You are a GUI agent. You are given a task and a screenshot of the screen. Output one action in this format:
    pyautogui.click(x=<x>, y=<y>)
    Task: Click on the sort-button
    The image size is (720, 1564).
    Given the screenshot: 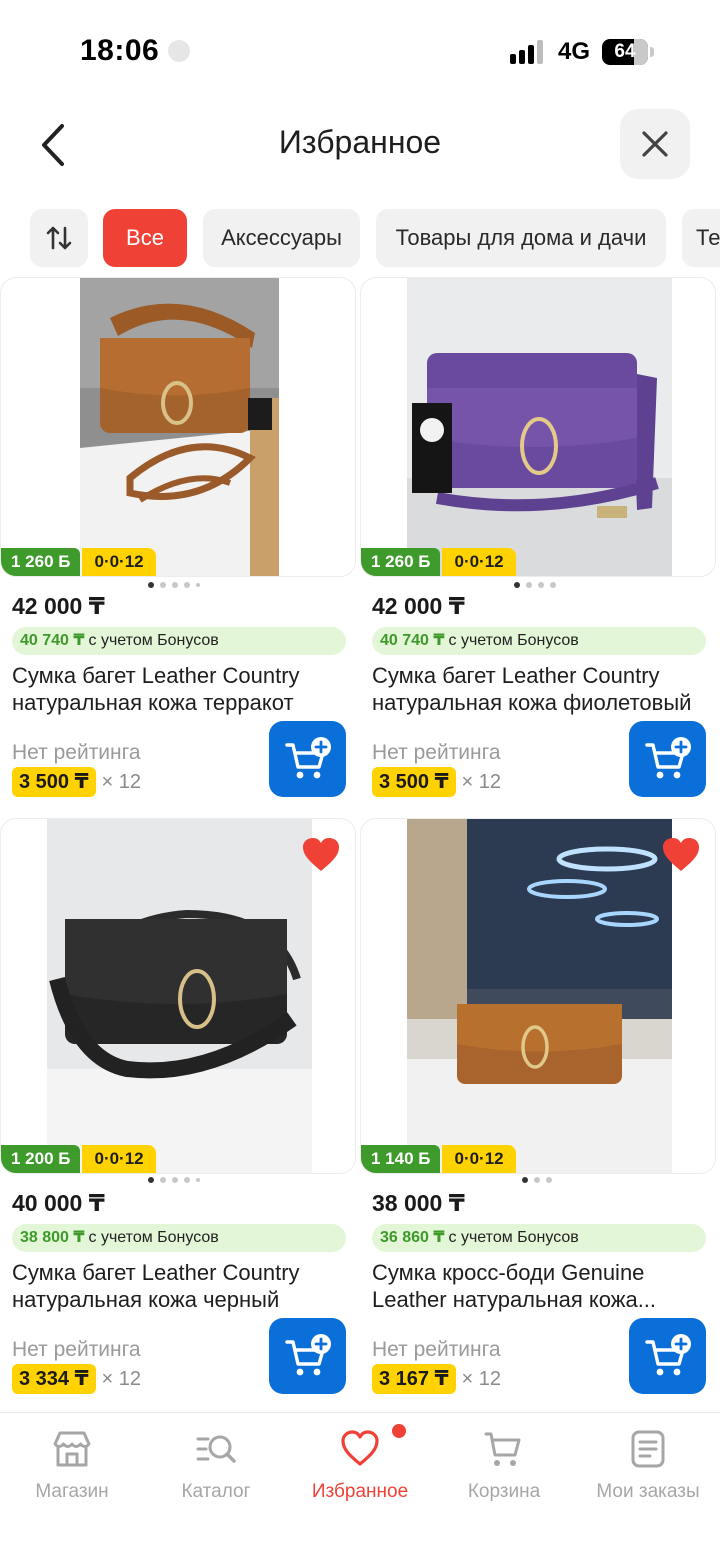 What is the action you would take?
    pyautogui.click(x=59, y=238)
    